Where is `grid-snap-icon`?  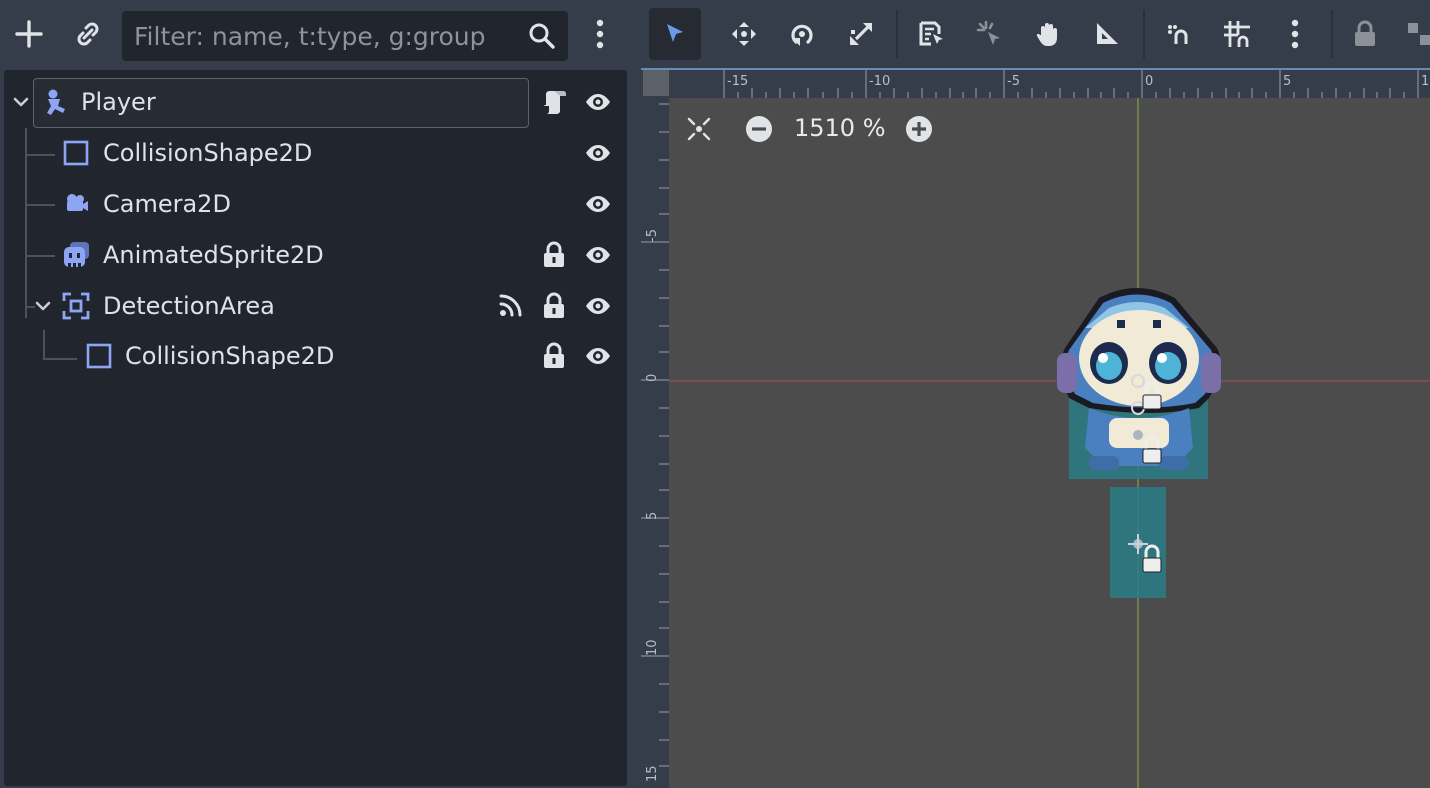
grid-snap-icon is located at coordinates (1237, 34).